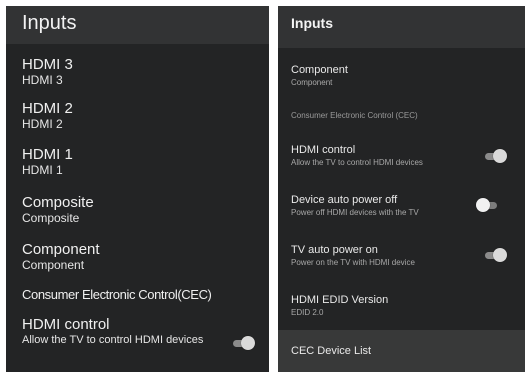  I want to click on device-auto-power-off-toggle, so click(487, 205).